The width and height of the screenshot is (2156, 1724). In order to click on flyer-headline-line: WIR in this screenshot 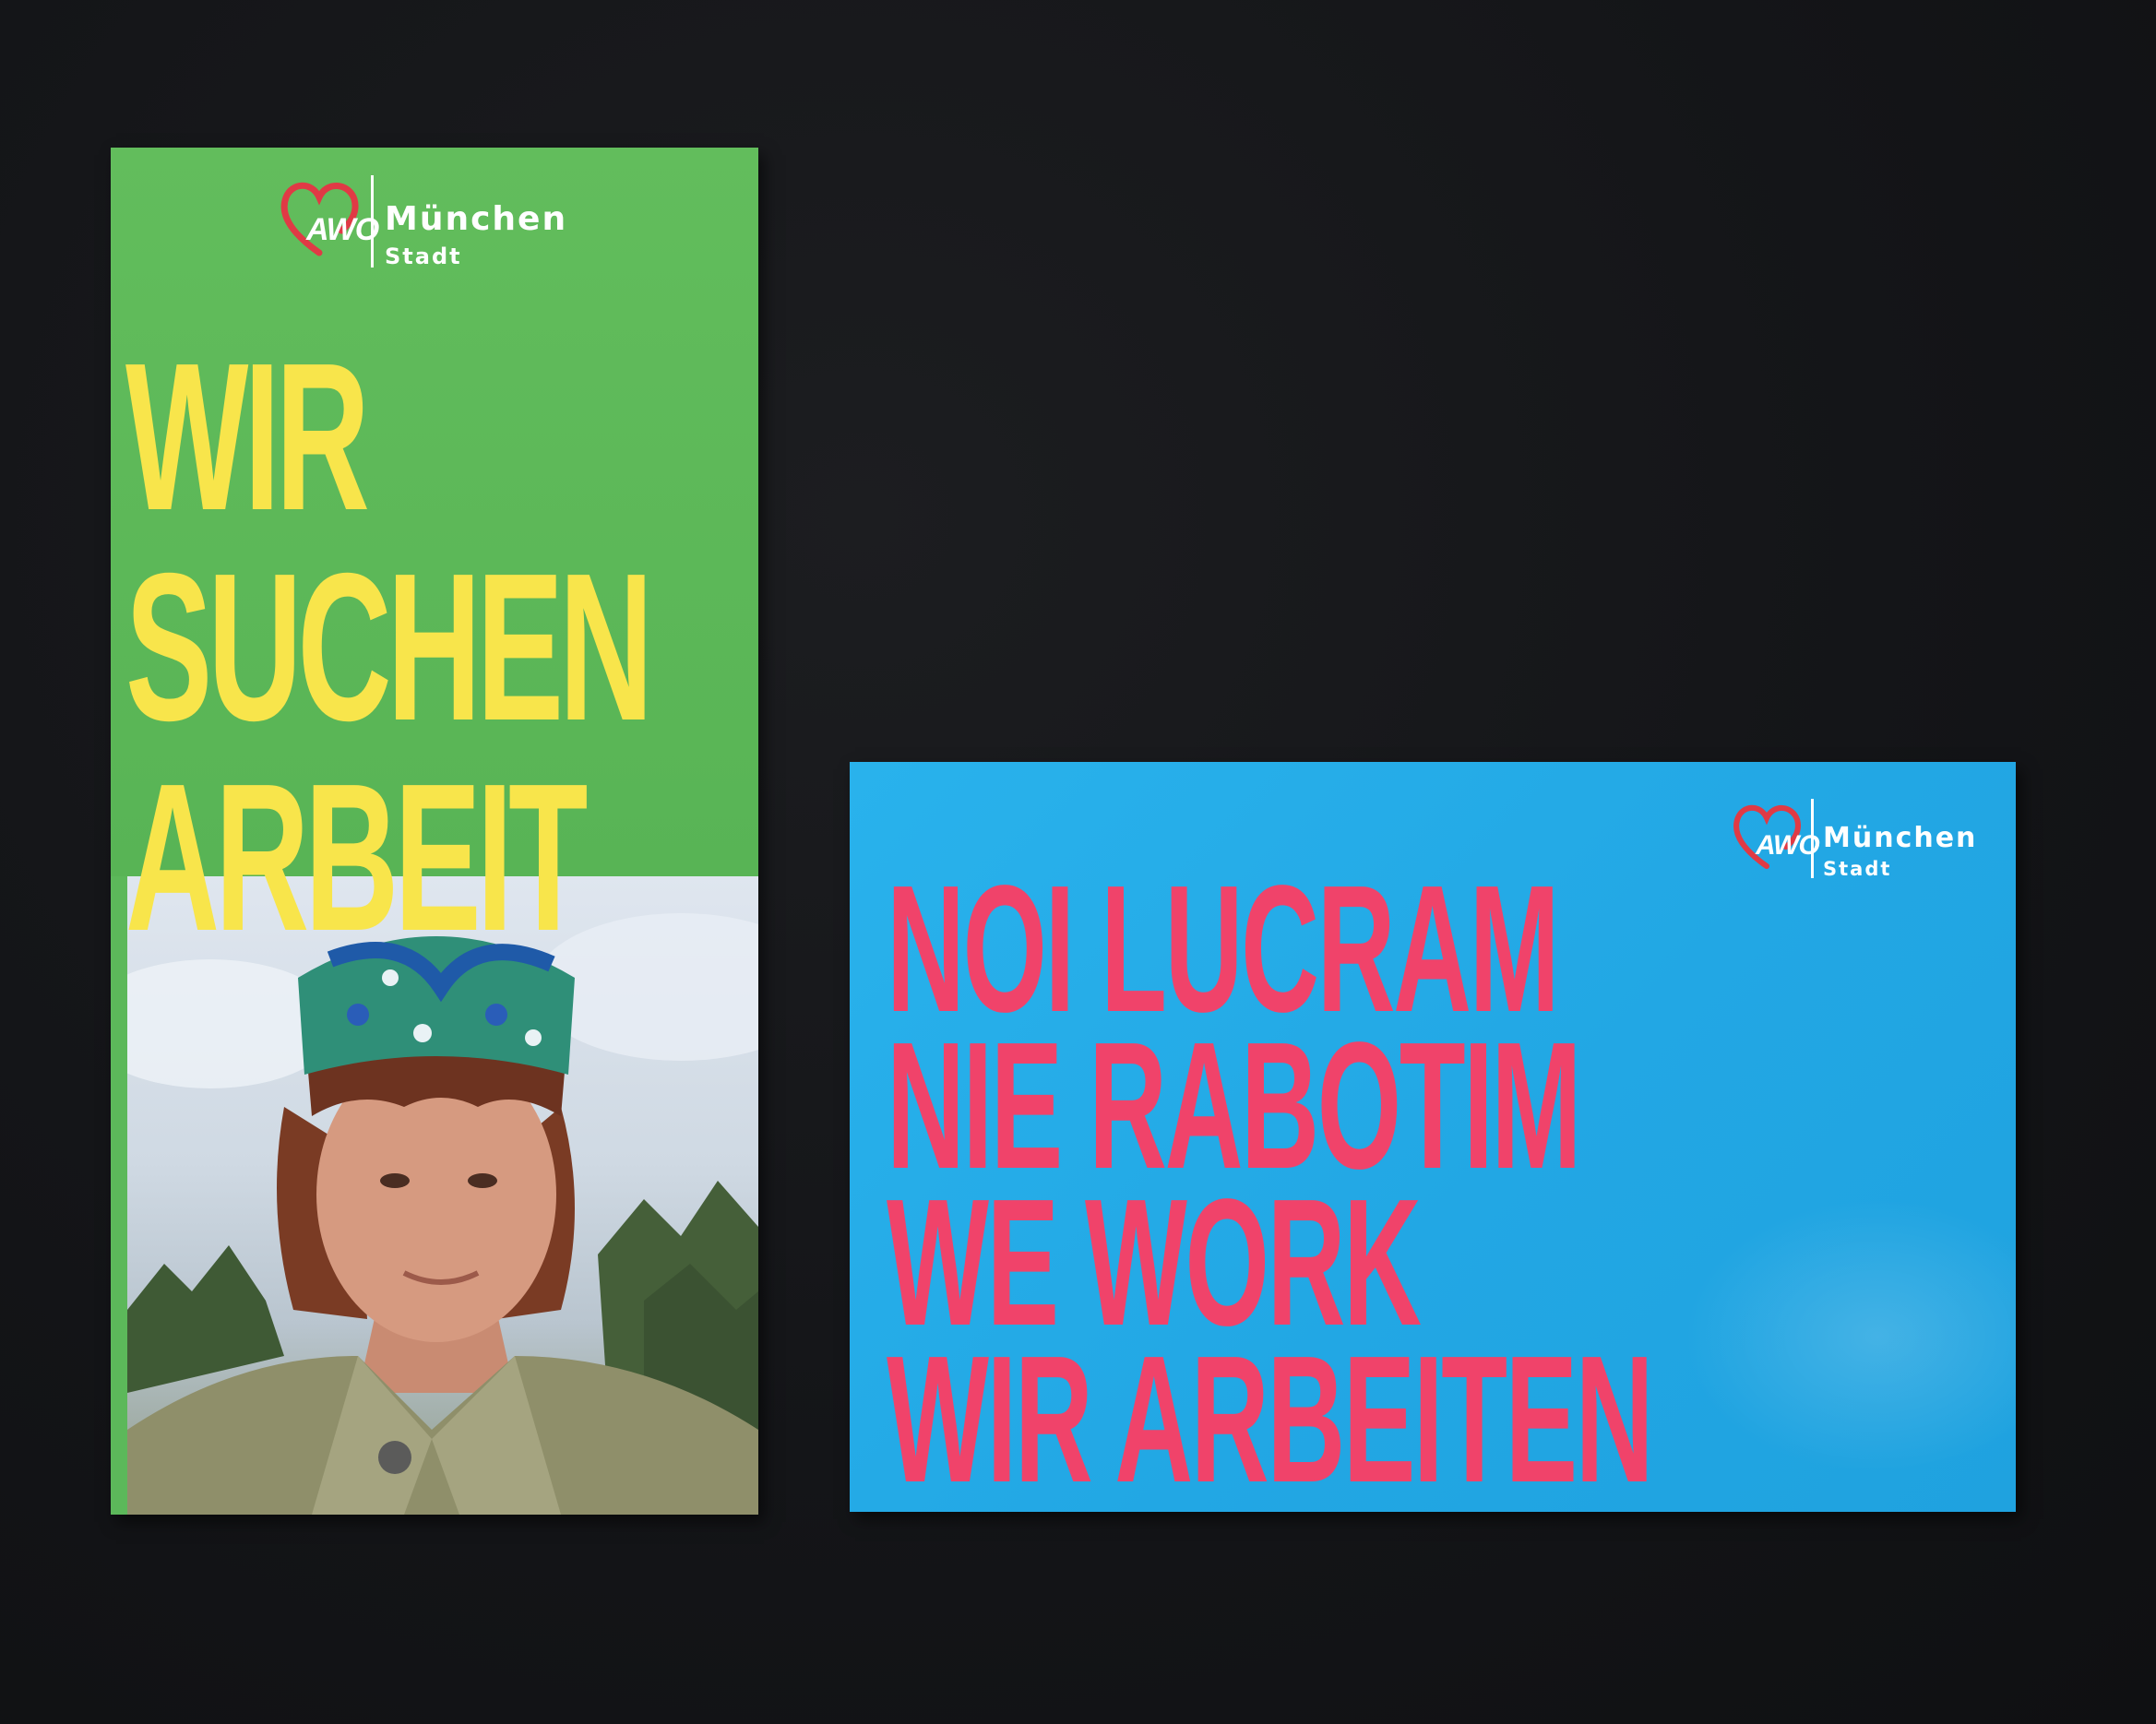, I will do `click(248, 437)`.